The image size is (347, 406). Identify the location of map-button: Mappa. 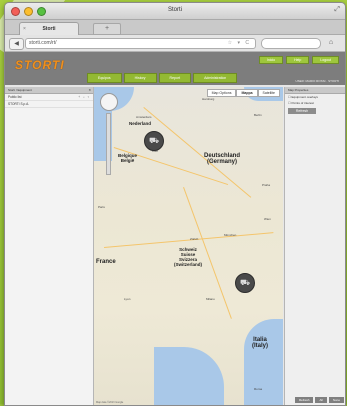
(247, 93).